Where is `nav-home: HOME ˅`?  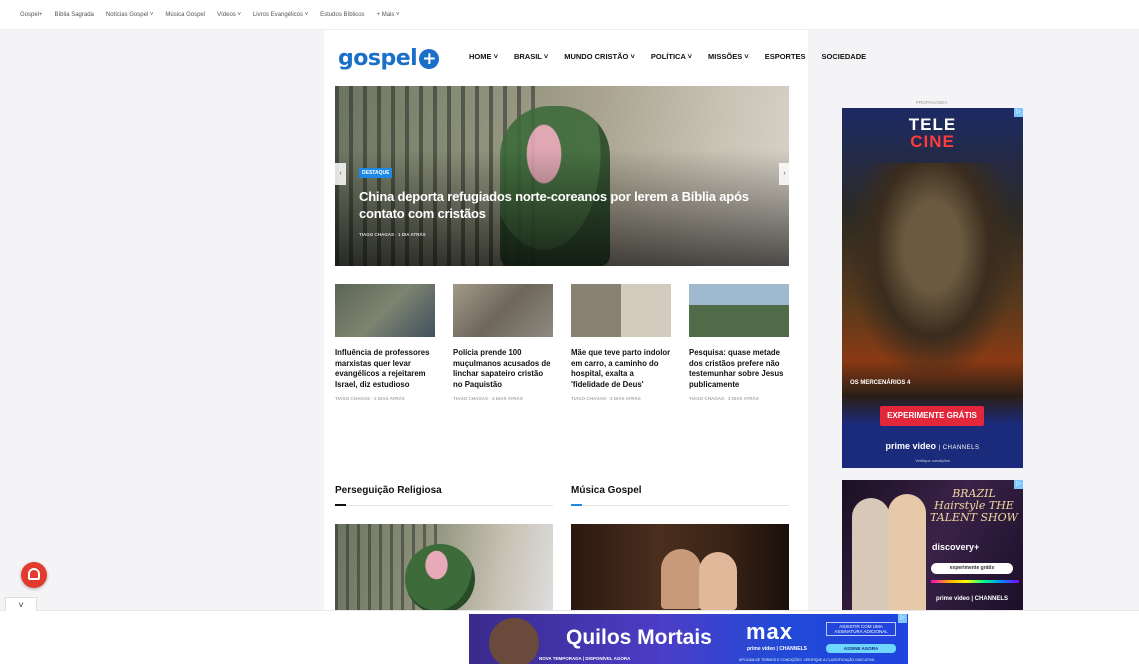
nav-home: HOME ˅ is located at coordinates (483, 56).